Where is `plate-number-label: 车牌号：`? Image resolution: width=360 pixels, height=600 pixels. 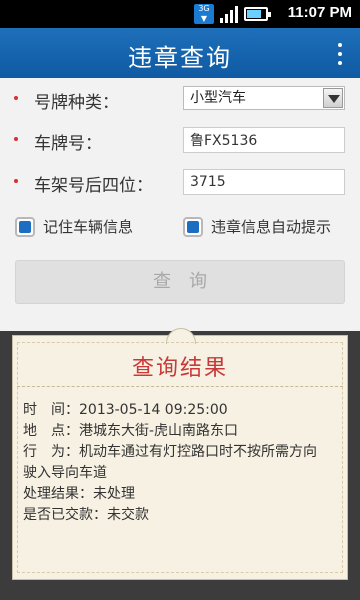 plate-number-label: 车牌号： is located at coordinates (68, 144).